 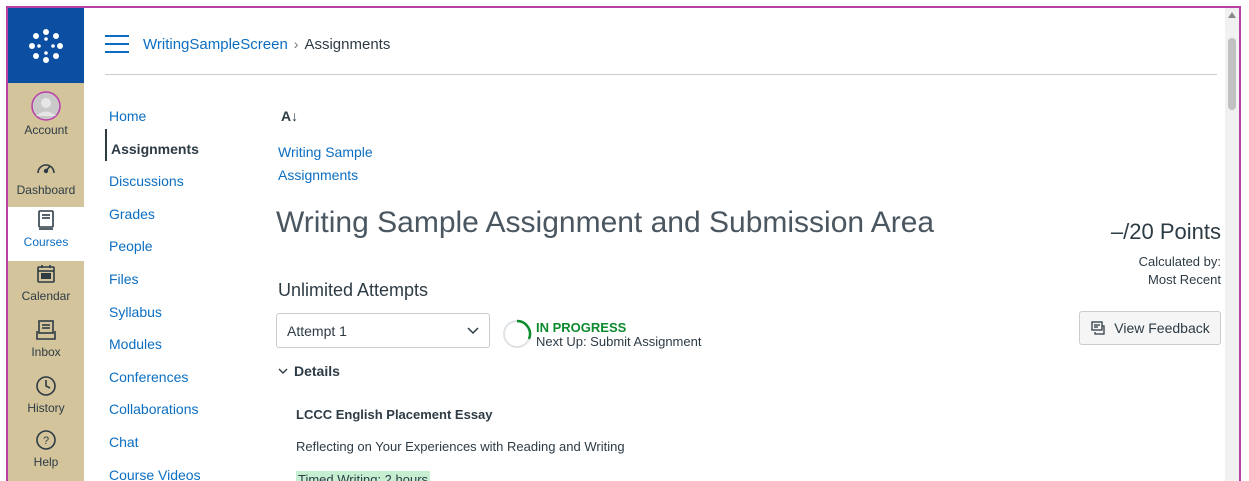 I want to click on writing-sample-link: Writing Sample, so click(x=325, y=152).